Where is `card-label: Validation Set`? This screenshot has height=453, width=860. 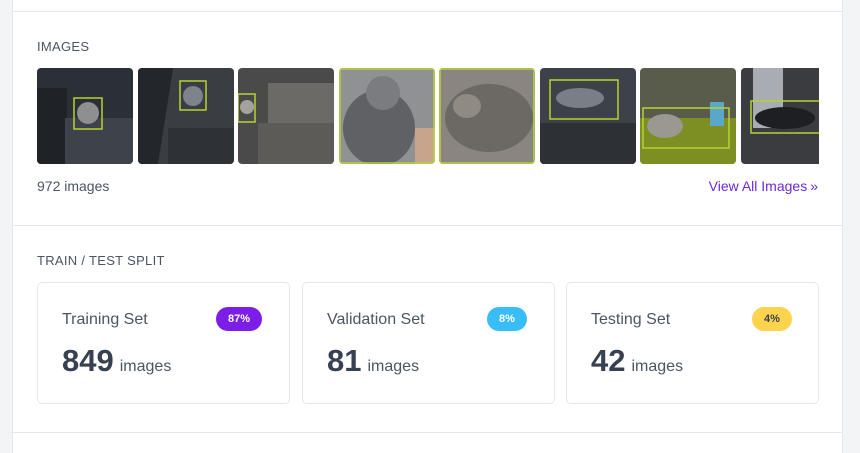 card-label: Validation Set is located at coordinates (376, 319).